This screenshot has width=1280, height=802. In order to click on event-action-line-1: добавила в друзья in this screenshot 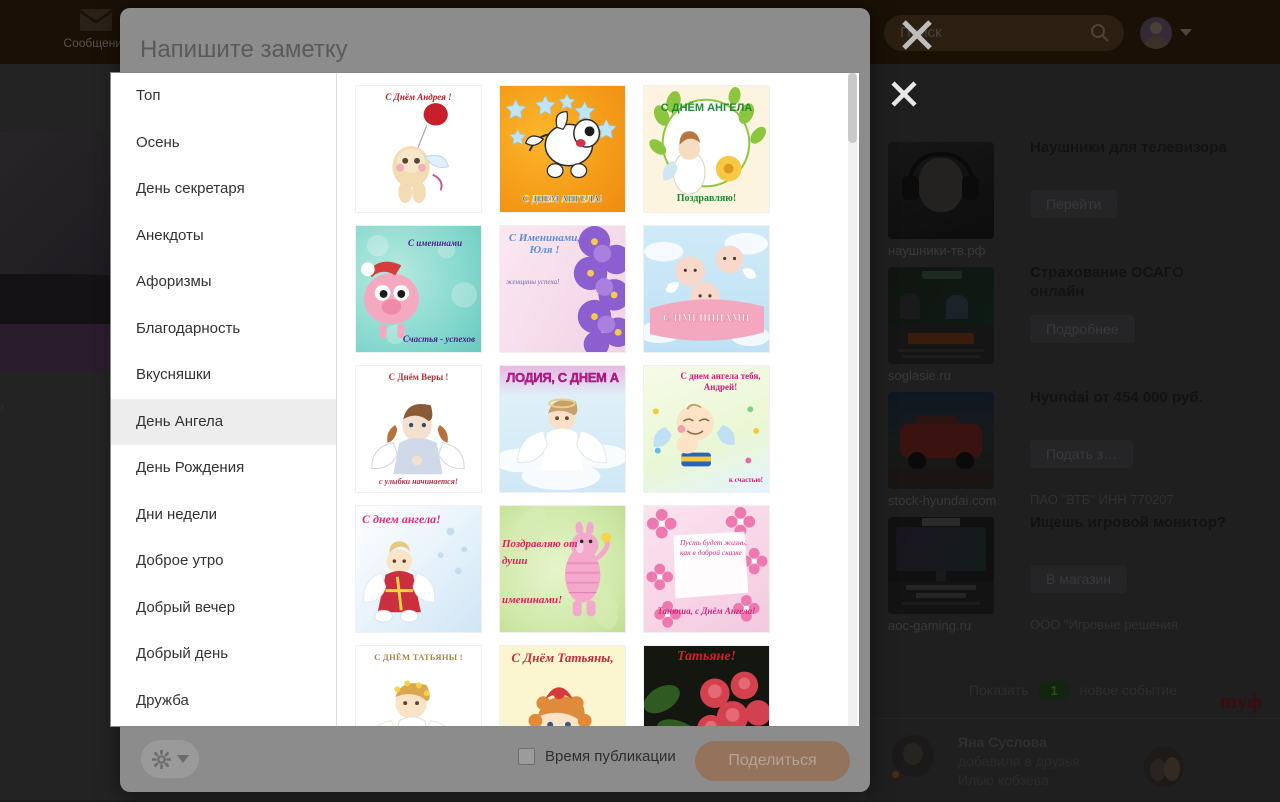, I will do `click(1053, 761)`.